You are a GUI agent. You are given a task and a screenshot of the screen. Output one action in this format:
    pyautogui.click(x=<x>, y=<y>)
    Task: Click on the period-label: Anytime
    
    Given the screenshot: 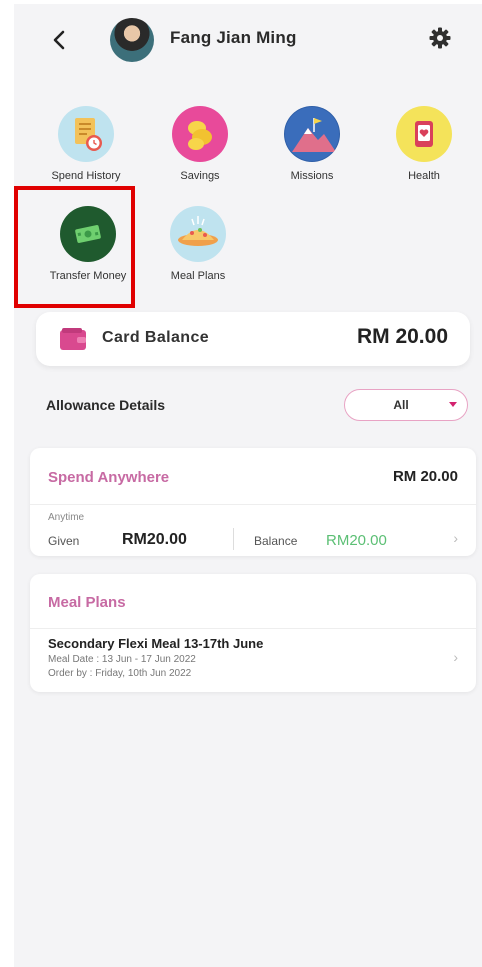 What is the action you would take?
    pyautogui.click(x=66, y=517)
    